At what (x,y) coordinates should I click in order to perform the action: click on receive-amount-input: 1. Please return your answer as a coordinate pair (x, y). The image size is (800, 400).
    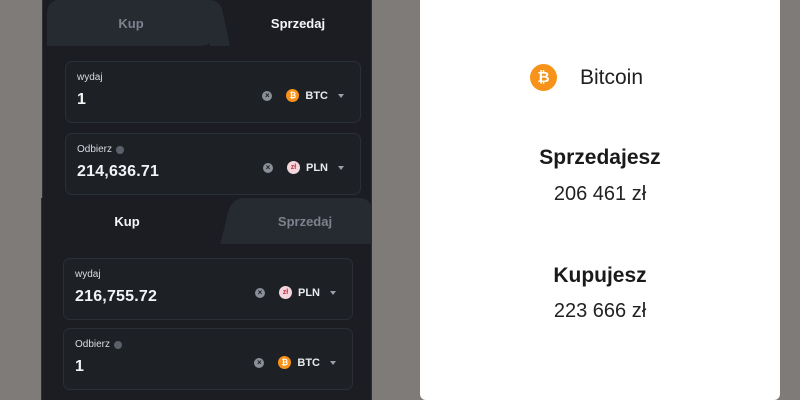
    Looking at the image, I should click on (79, 367).